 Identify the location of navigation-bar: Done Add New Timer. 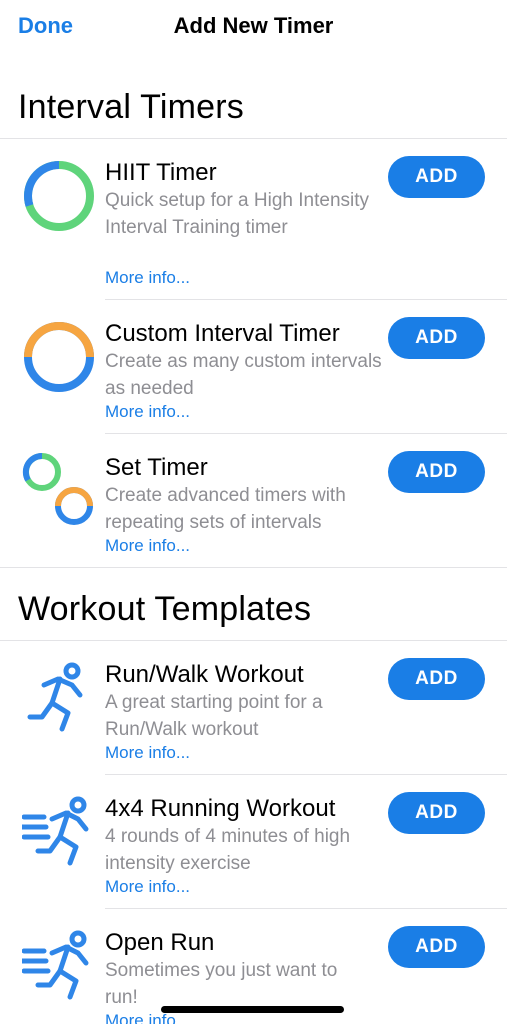
(253, 28).